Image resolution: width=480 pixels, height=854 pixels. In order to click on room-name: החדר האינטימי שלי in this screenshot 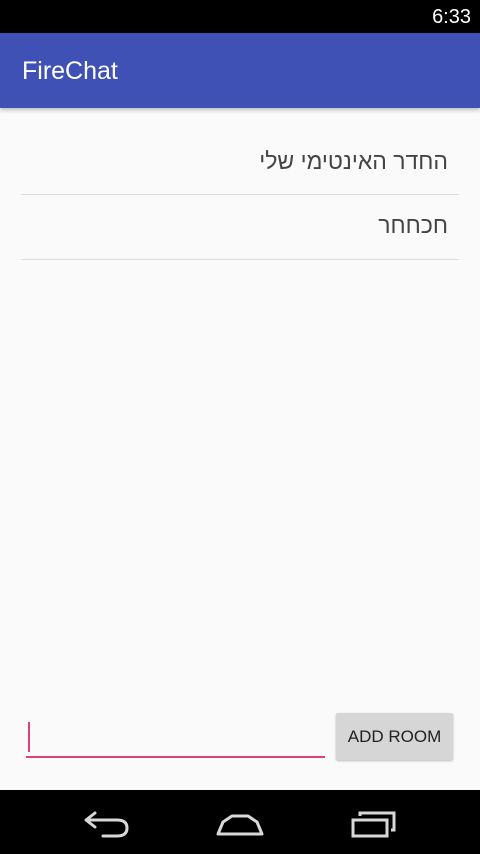, I will do `click(353, 161)`.